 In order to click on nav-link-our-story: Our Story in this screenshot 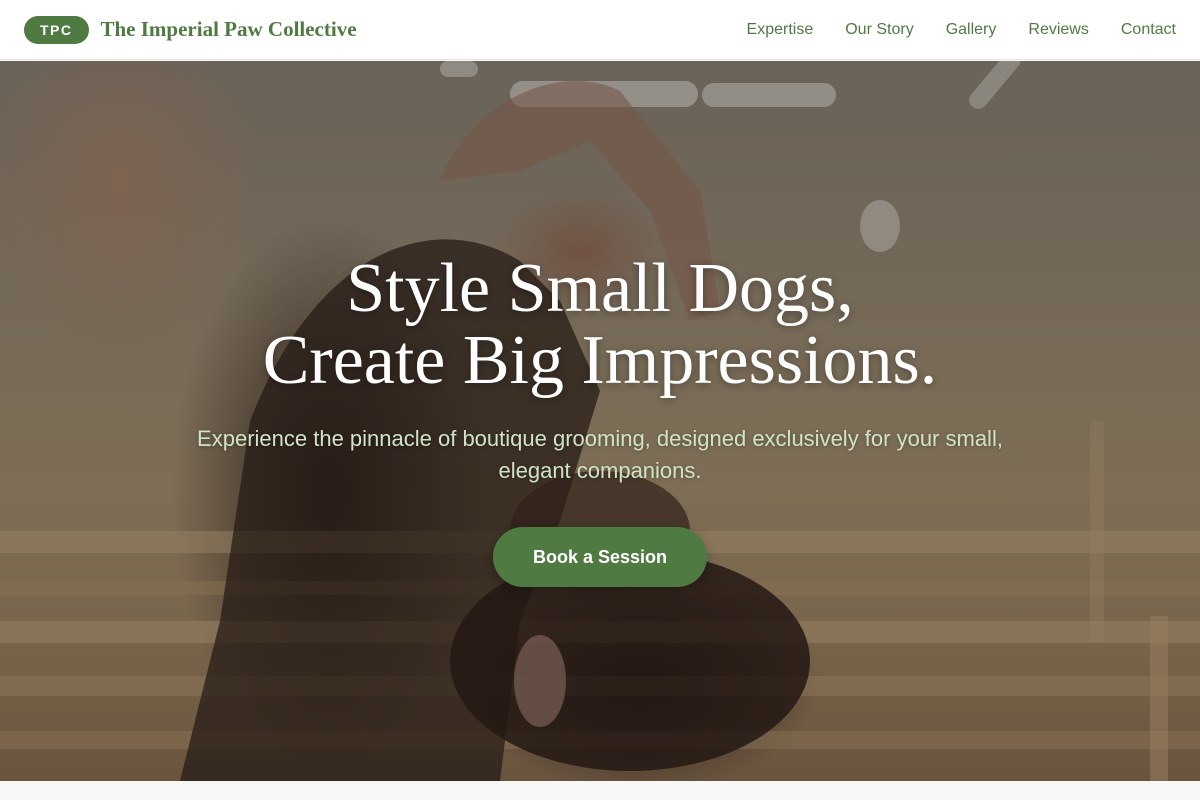, I will do `click(879, 30)`.